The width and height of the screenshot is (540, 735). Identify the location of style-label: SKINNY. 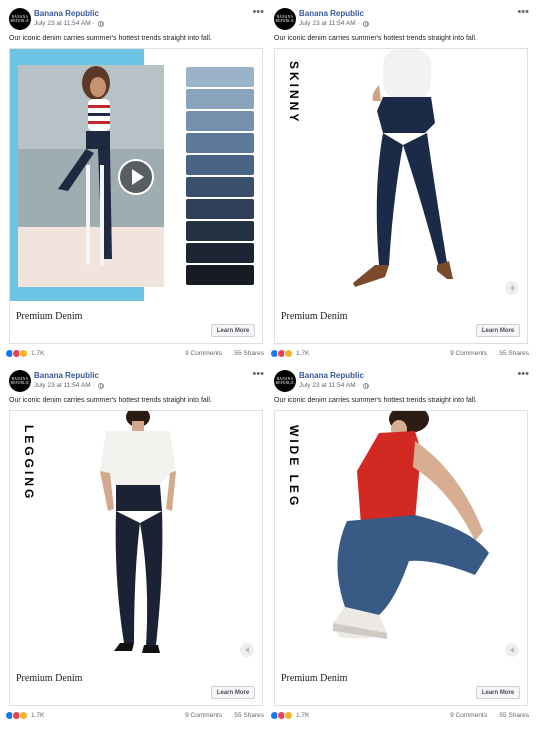
(294, 93).